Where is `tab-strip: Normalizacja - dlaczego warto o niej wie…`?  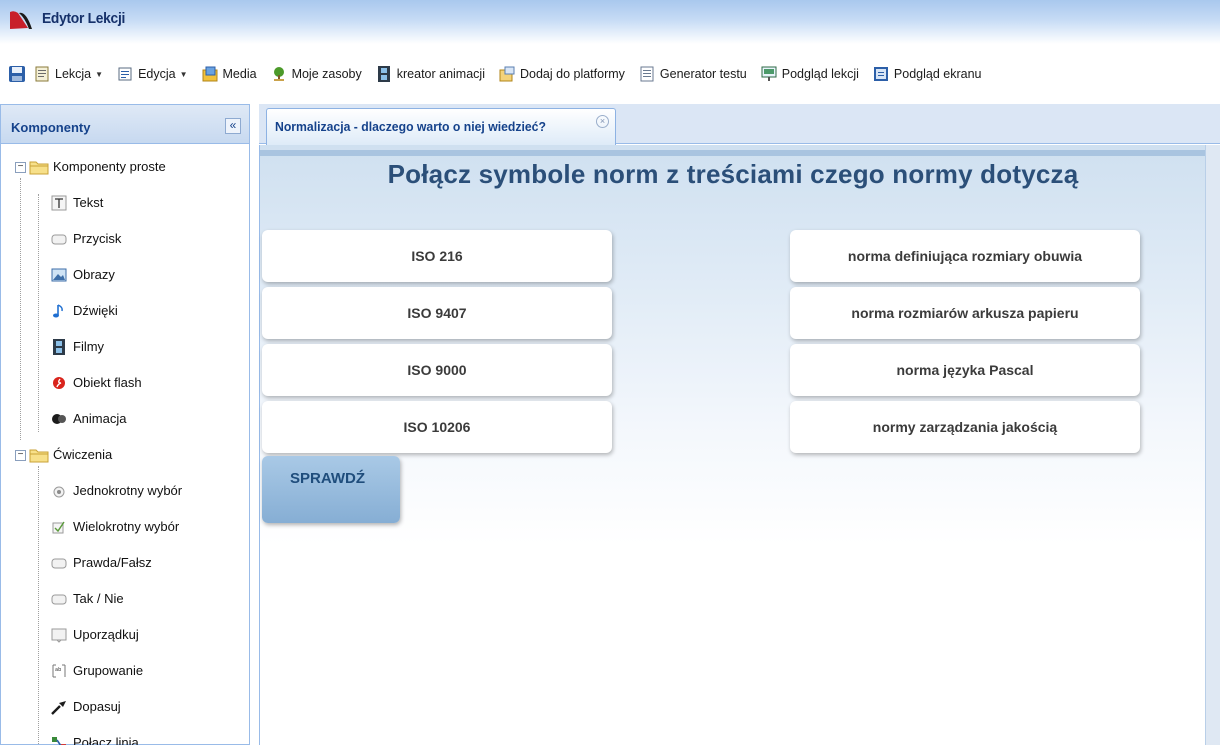 tab-strip: Normalizacja - dlaczego warto o niej wie… is located at coordinates (739, 124).